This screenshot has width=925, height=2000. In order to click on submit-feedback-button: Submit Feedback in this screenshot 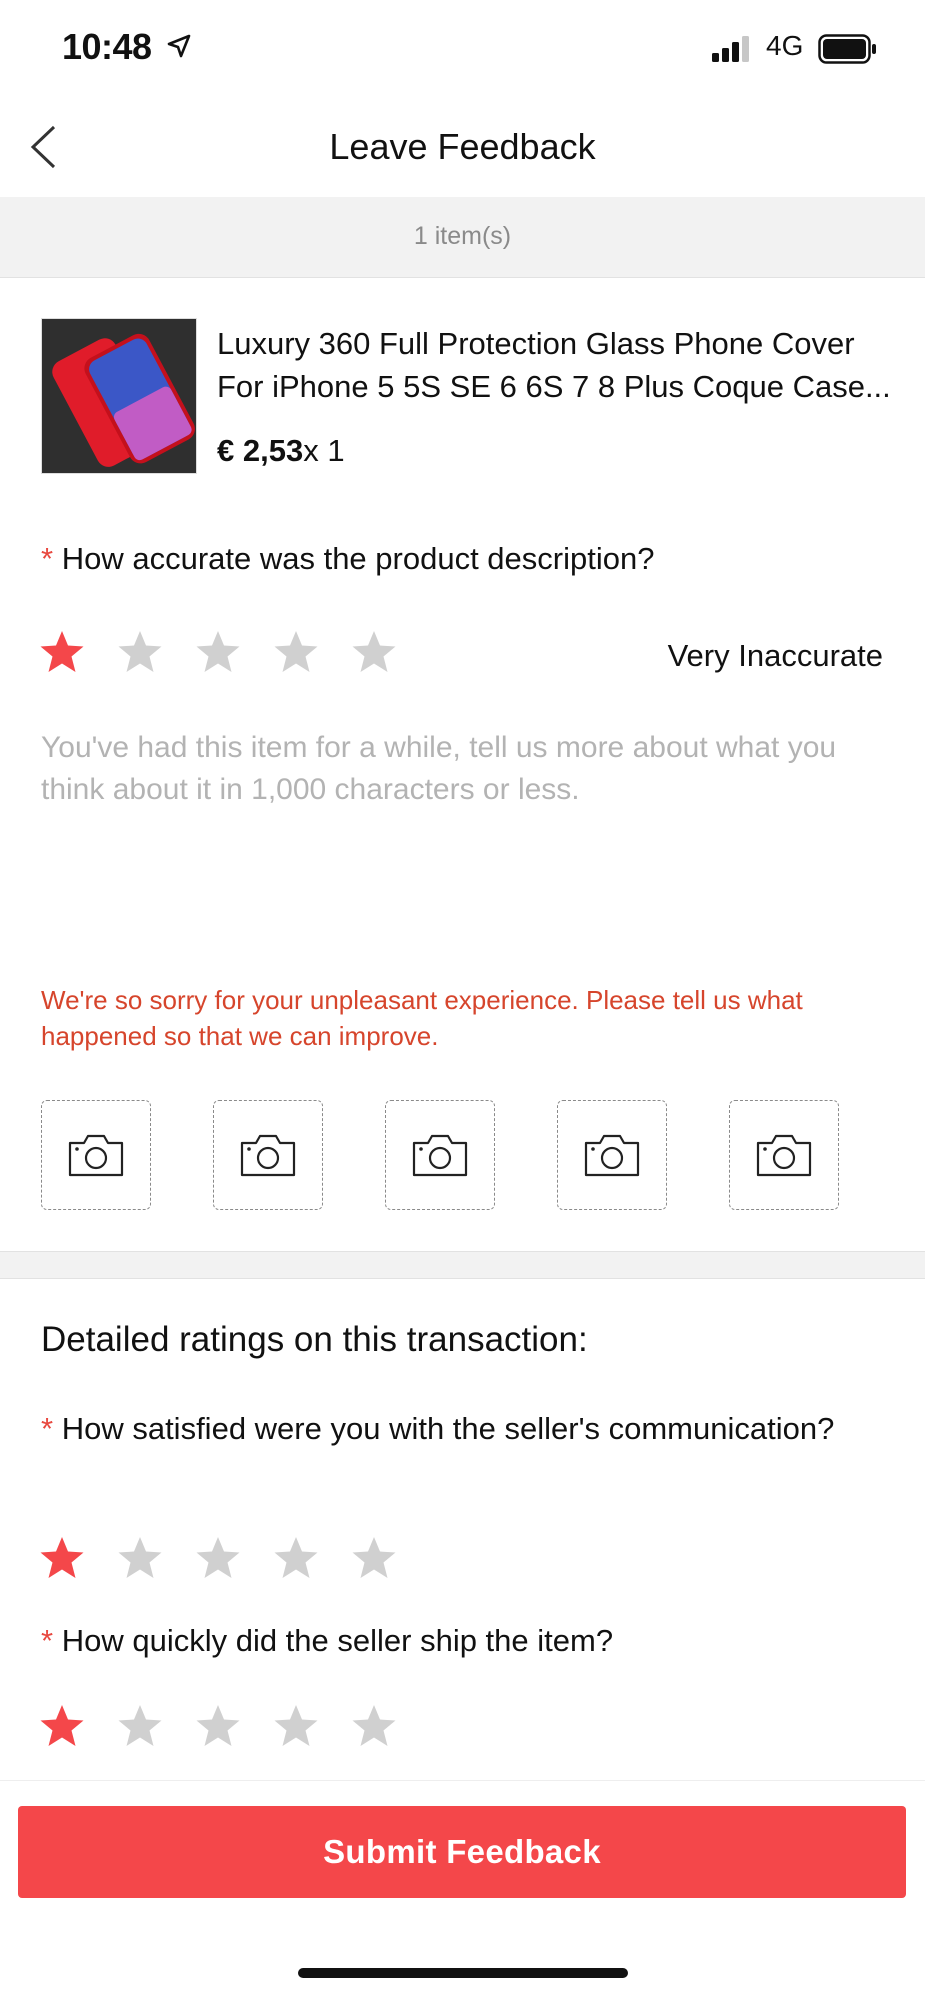, I will do `click(462, 1852)`.